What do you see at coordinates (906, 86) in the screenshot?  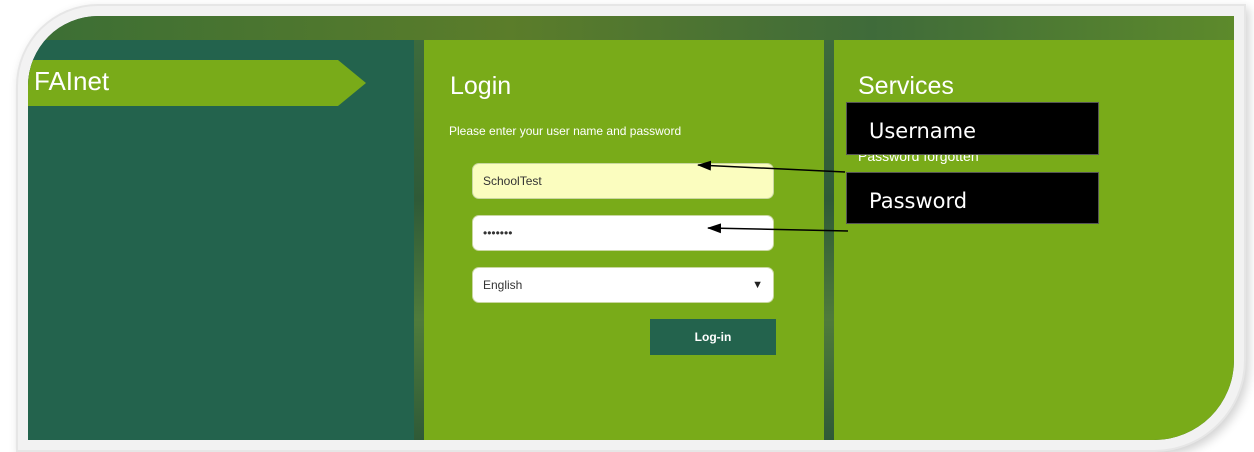 I see `services-title: Services` at bounding box center [906, 86].